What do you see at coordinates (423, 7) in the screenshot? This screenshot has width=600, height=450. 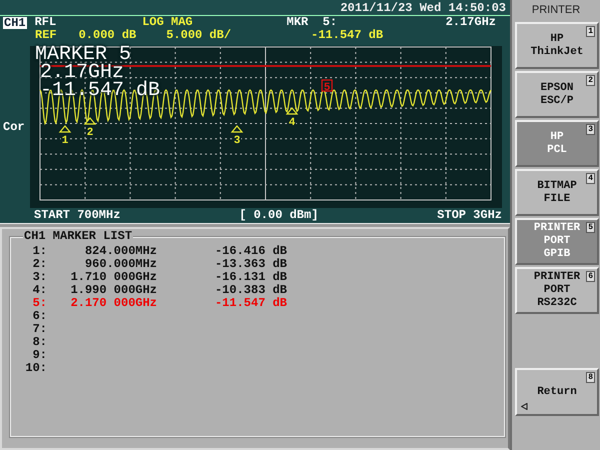 I see `date-time: 2011/11/23 Wed 14:50:03` at bounding box center [423, 7].